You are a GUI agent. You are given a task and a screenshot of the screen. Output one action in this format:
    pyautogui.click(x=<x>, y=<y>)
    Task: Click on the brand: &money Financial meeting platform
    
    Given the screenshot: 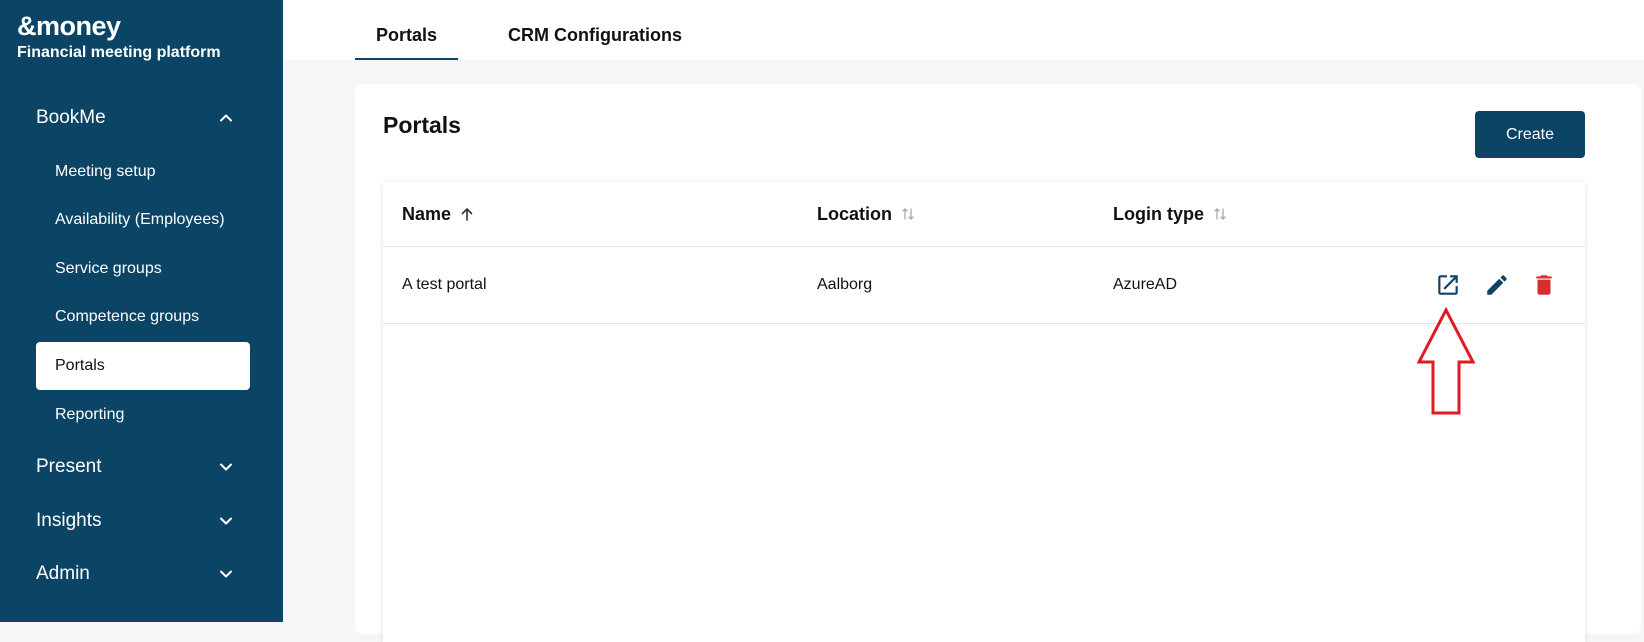 What is the action you would take?
    pyautogui.click(x=119, y=36)
    